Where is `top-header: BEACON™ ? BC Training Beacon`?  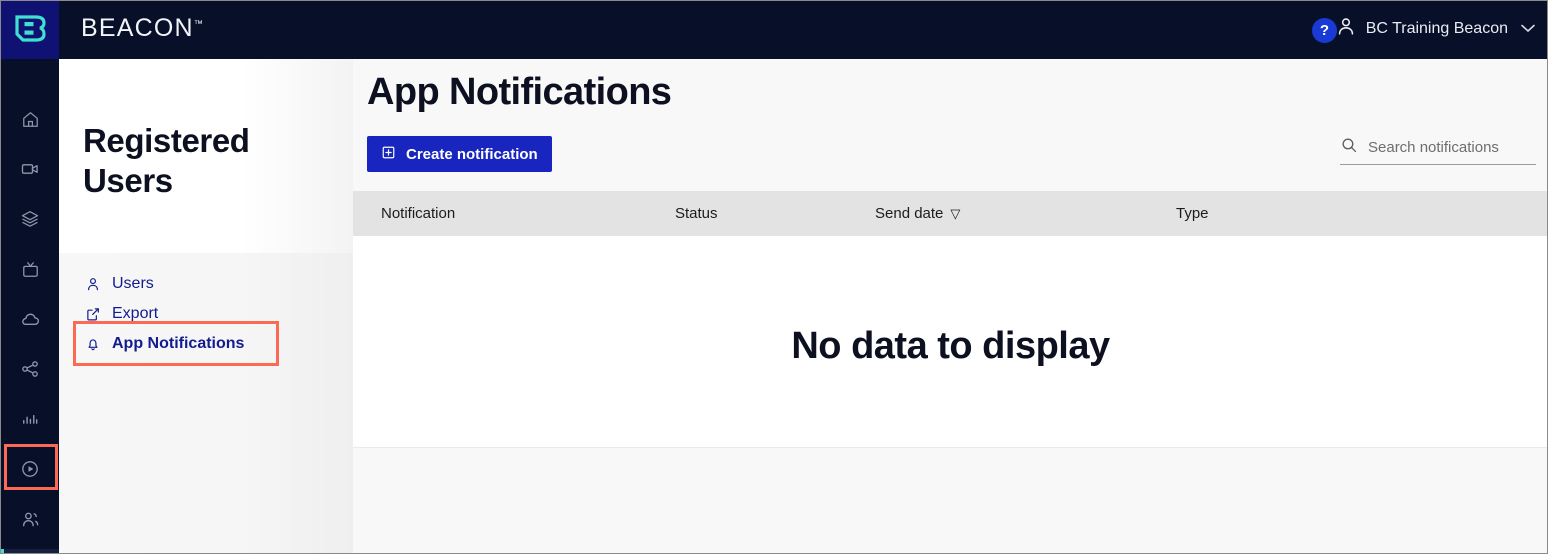 top-header: BEACON™ ? BC Training Beacon is located at coordinates (774, 30).